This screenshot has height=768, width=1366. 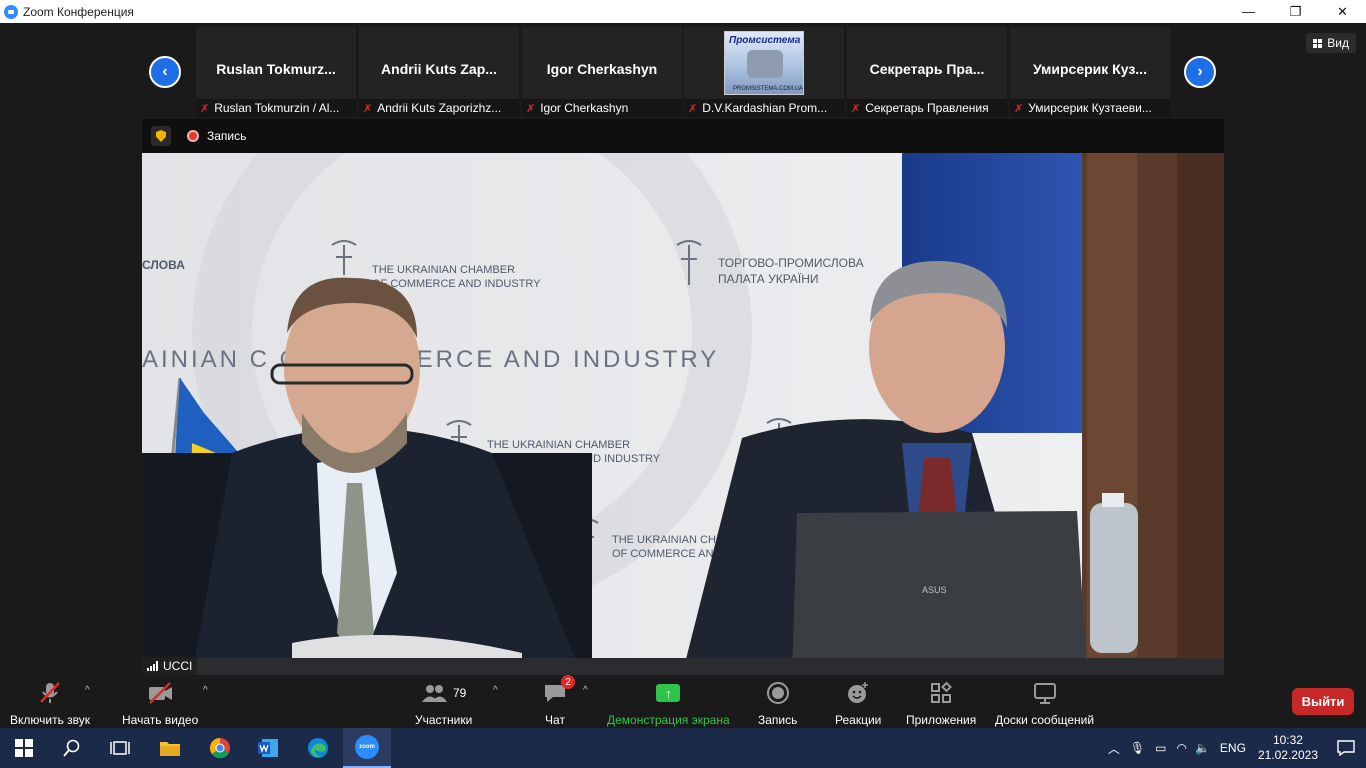 I want to click on date-label: 21.02.2023, so click(x=1287, y=755).